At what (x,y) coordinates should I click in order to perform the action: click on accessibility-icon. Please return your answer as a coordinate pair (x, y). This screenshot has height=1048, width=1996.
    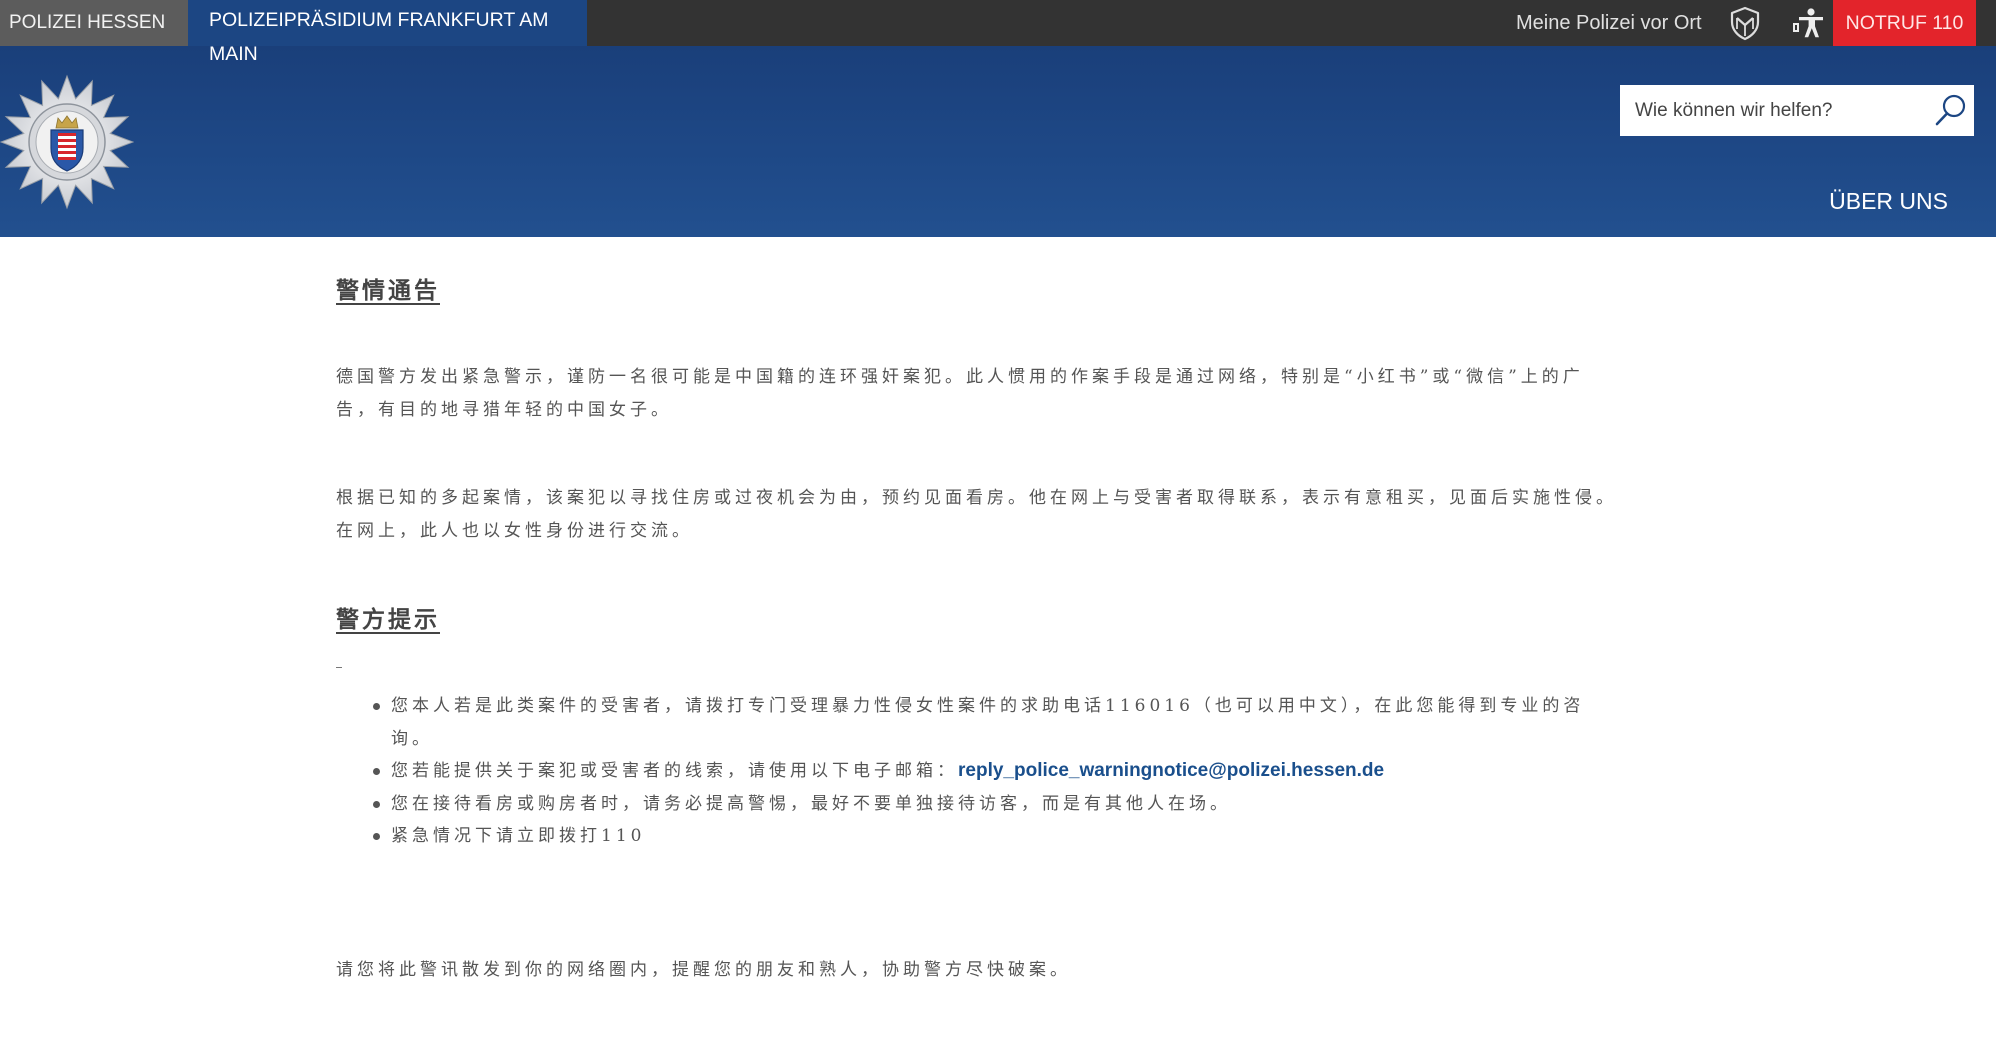
    Looking at the image, I should click on (1807, 23).